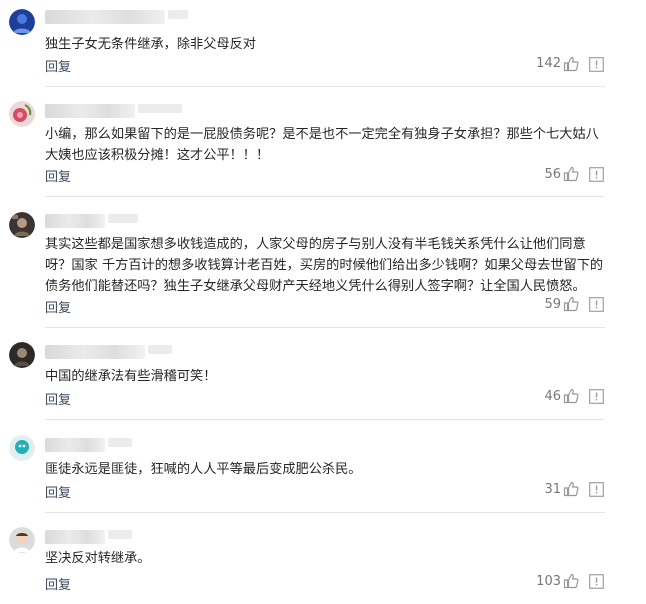  Describe the element at coordinates (552, 396) in the screenshot. I see `like-count: 46` at that location.